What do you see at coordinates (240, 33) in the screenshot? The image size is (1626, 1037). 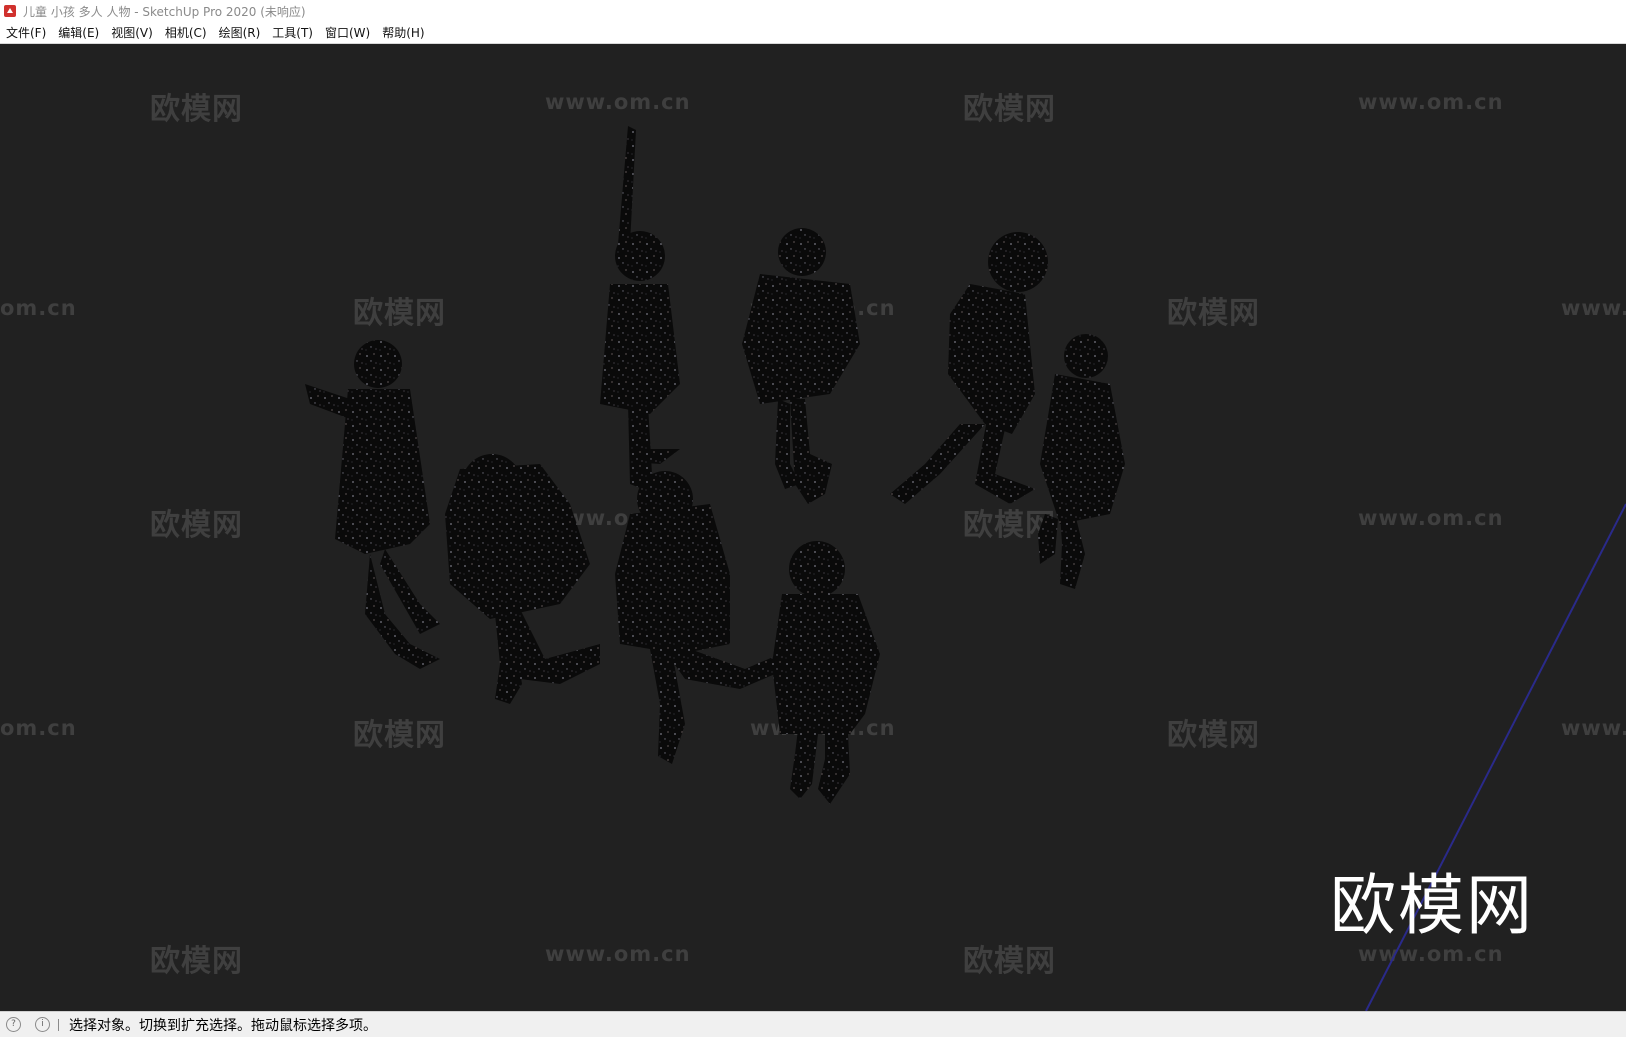 I see `menu-draw: 绘图(R)` at bounding box center [240, 33].